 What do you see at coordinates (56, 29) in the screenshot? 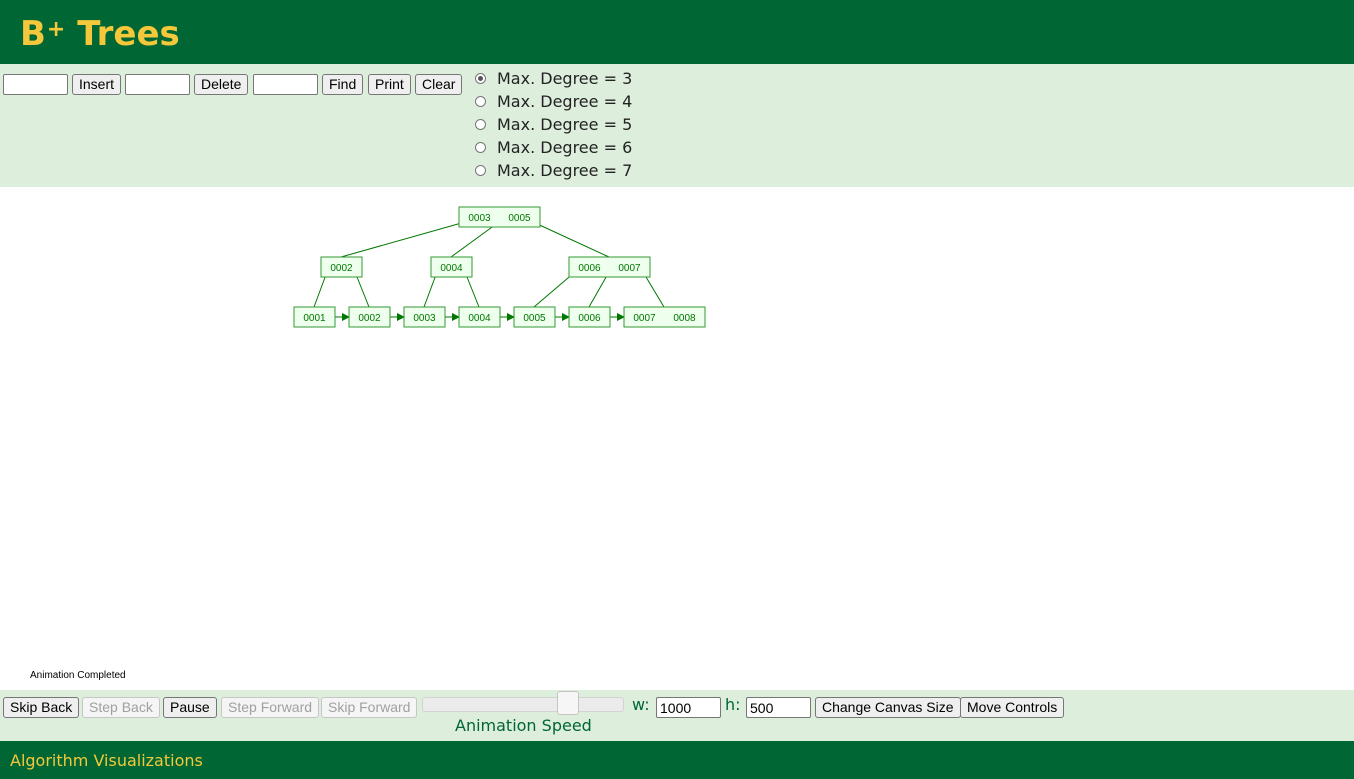
I see `title-superscript: +` at bounding box center [56, 29].